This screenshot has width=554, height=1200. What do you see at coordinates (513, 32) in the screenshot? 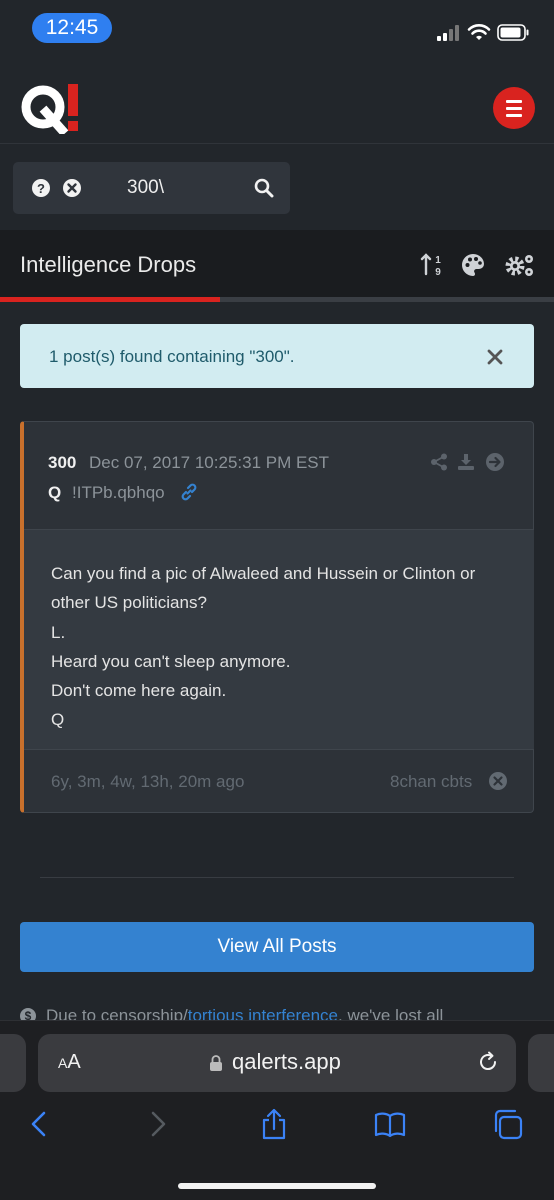
I see `battery-icon` at bounding box center [513, 32].